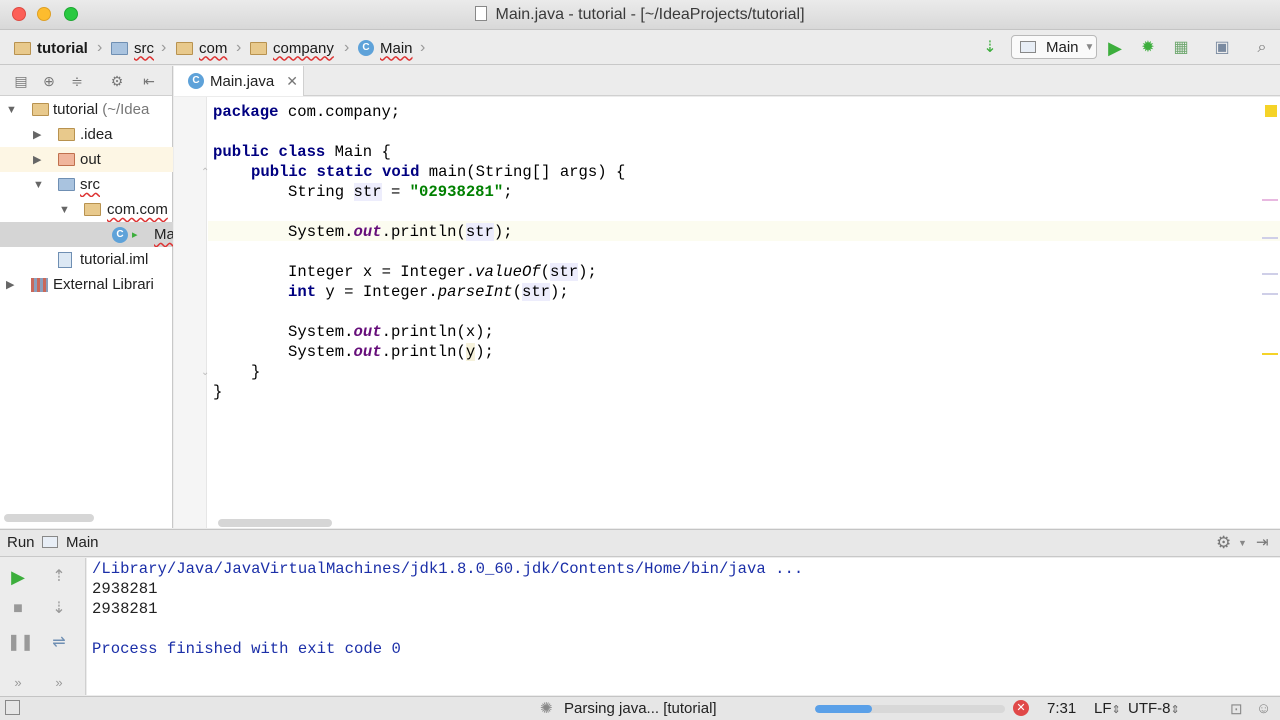  What do you see at coordinates (86, 134) in the screenshot?
I see `tree-item-idea: ▶ .idea` at bounding box center [86, 134].